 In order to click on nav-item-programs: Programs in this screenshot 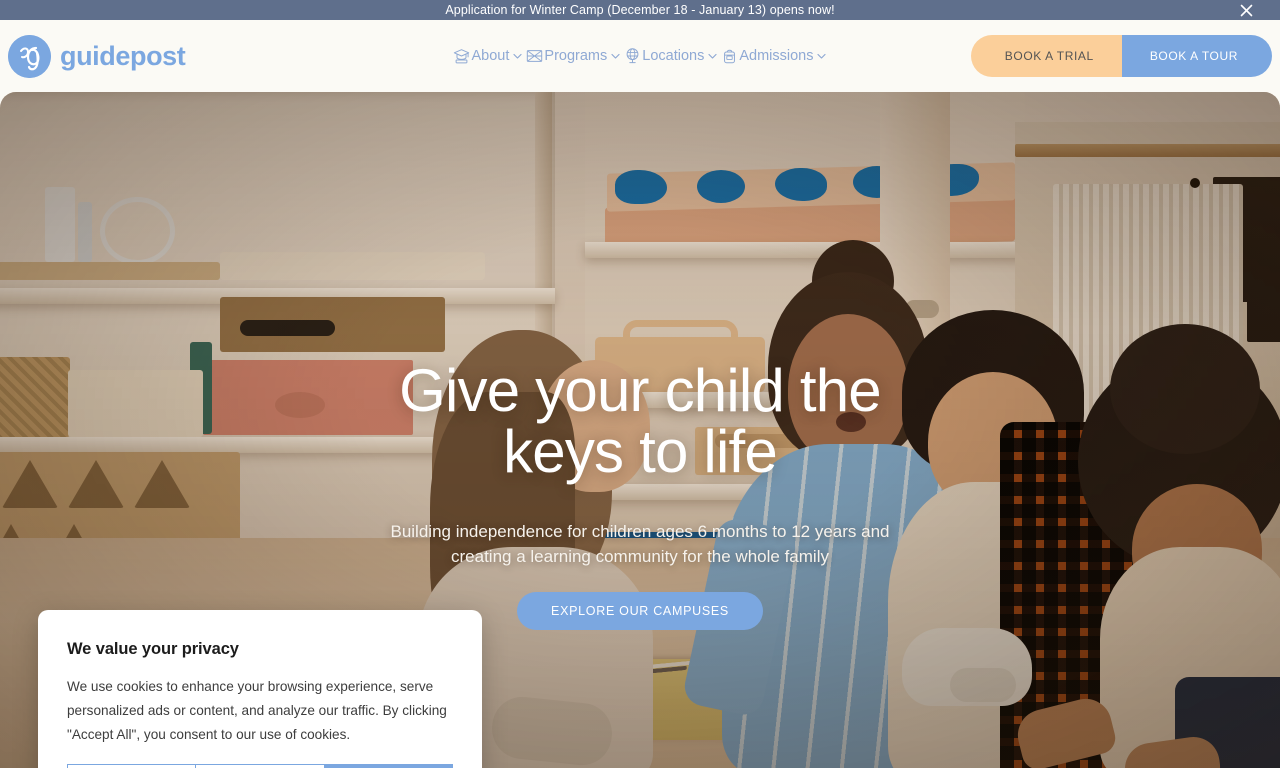, I will do `click(573, 56)`.